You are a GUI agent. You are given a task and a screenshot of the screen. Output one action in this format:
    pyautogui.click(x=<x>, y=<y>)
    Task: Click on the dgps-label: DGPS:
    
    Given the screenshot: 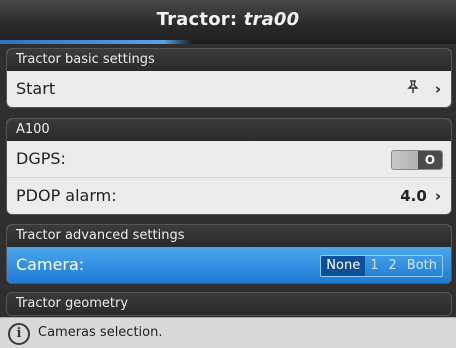 What is the action you would take?
    pyautogui.click(x=41, y=158)
    